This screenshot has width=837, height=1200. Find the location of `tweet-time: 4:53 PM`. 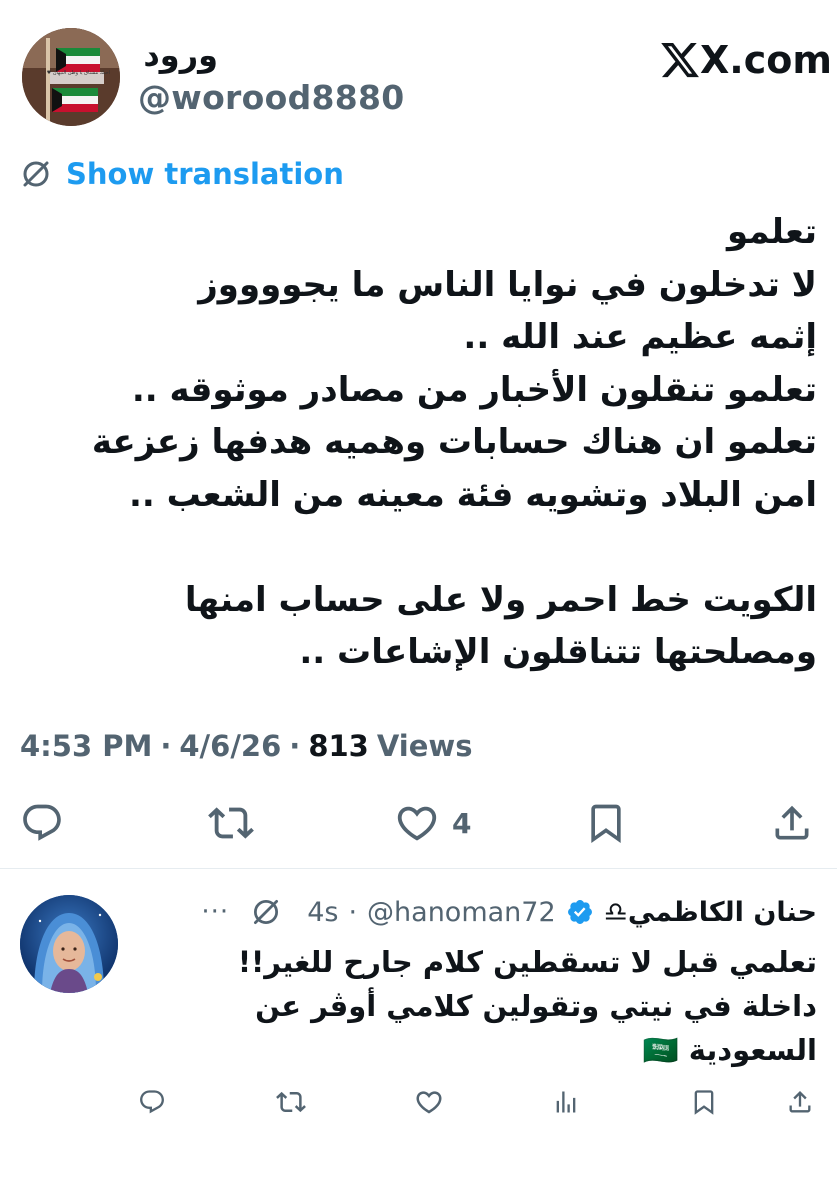

tweet-time: 4:53 PM is located at coordinates (86, 746).